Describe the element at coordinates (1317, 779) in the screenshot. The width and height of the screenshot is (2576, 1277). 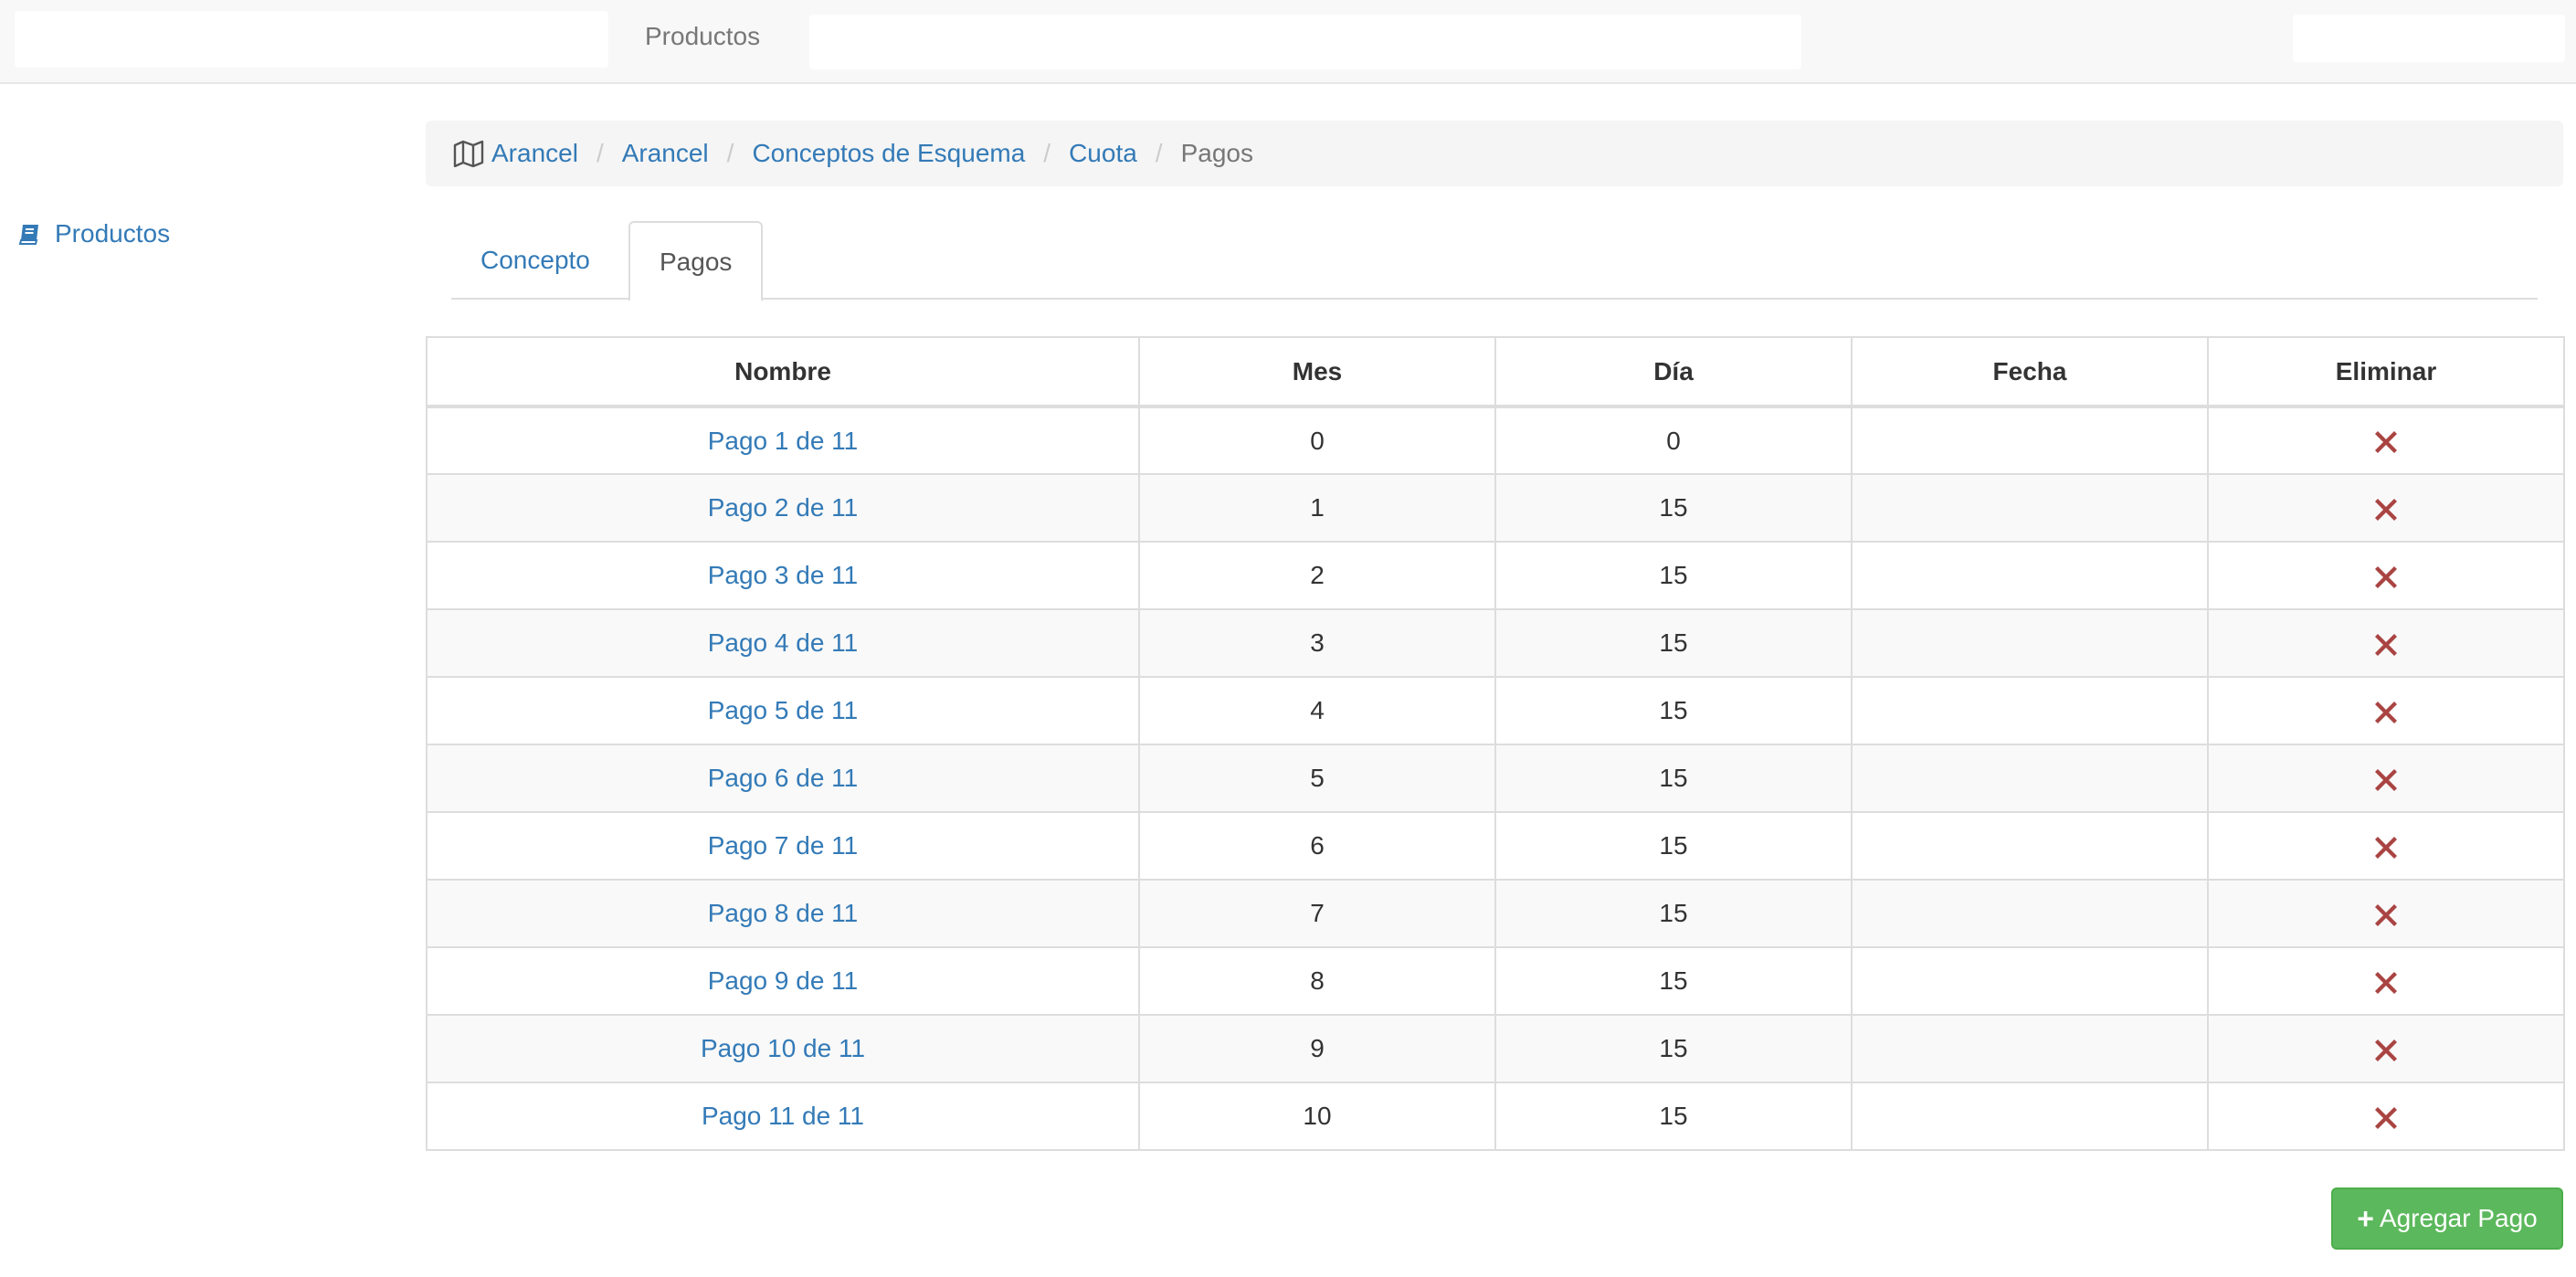
I see `cell-mes: 5` at that location.